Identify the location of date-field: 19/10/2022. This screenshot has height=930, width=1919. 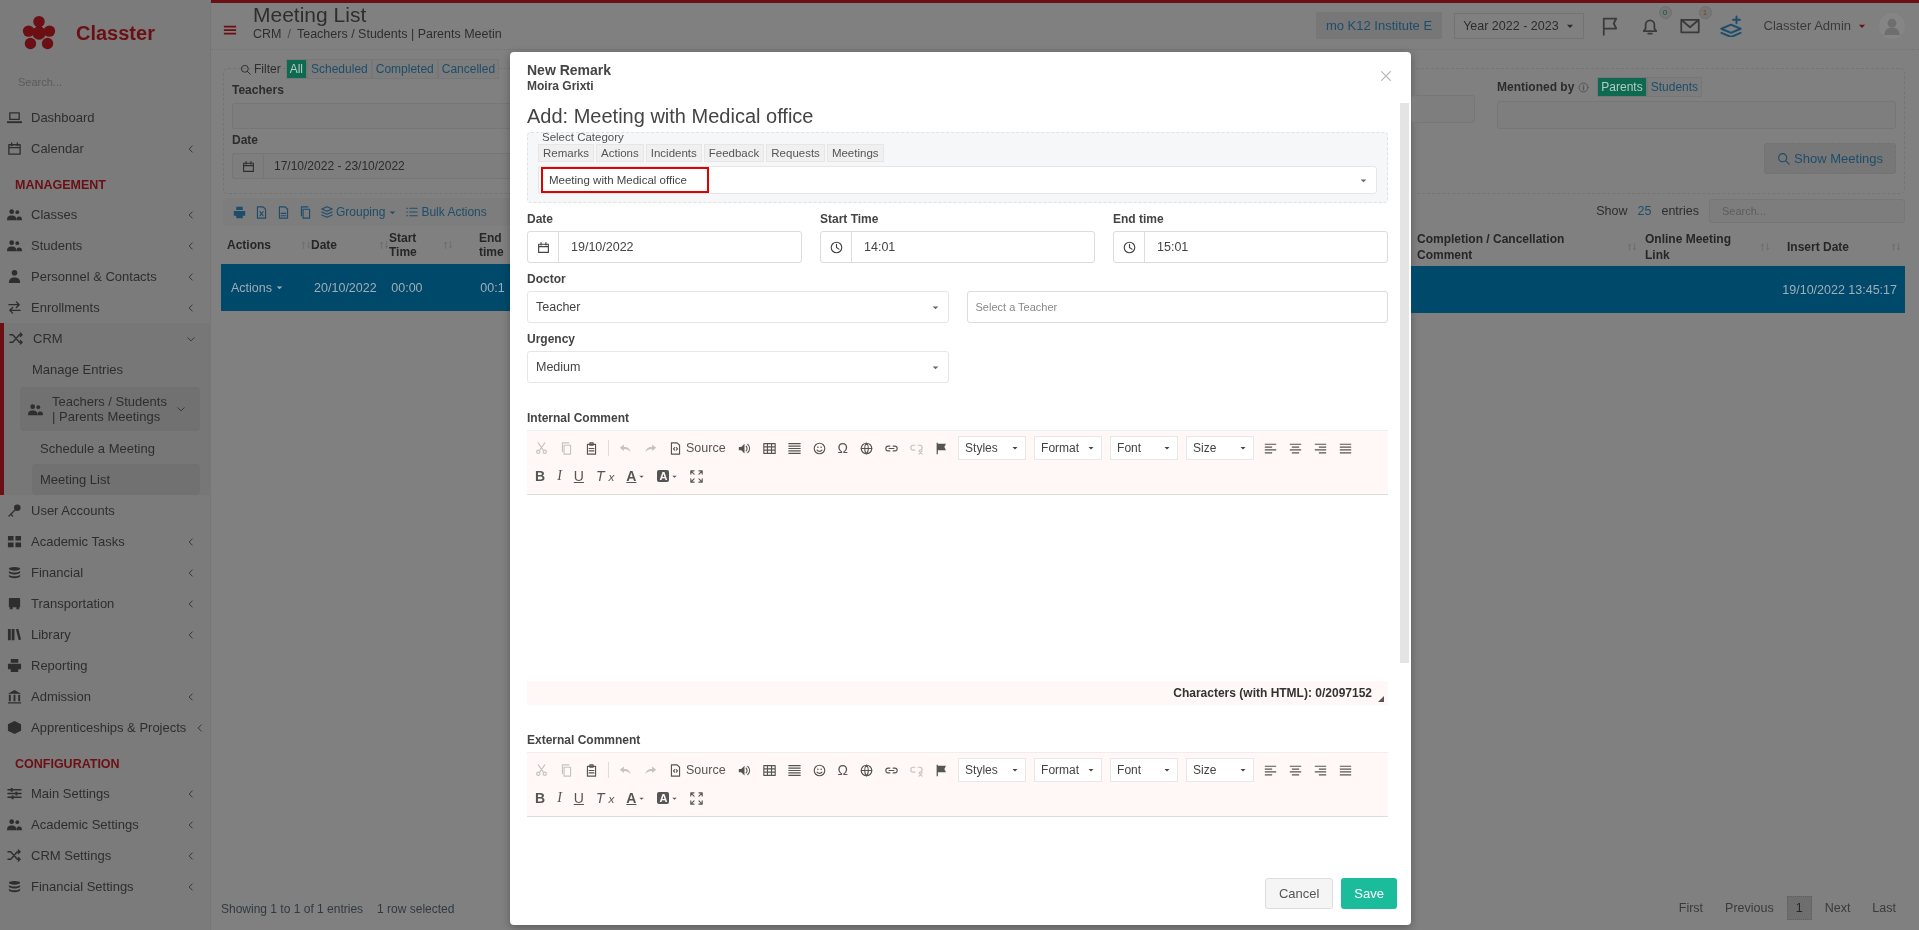
(664, 247).